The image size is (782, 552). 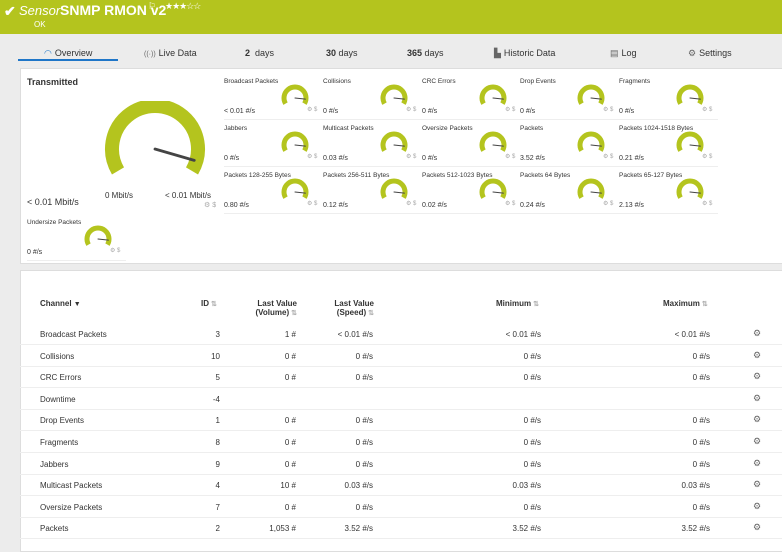 What do you see at coordinates (358, 529) in the screenshot?
I see `cell-last-speed: 3.52 #/s` at bounding box center [358, 529].